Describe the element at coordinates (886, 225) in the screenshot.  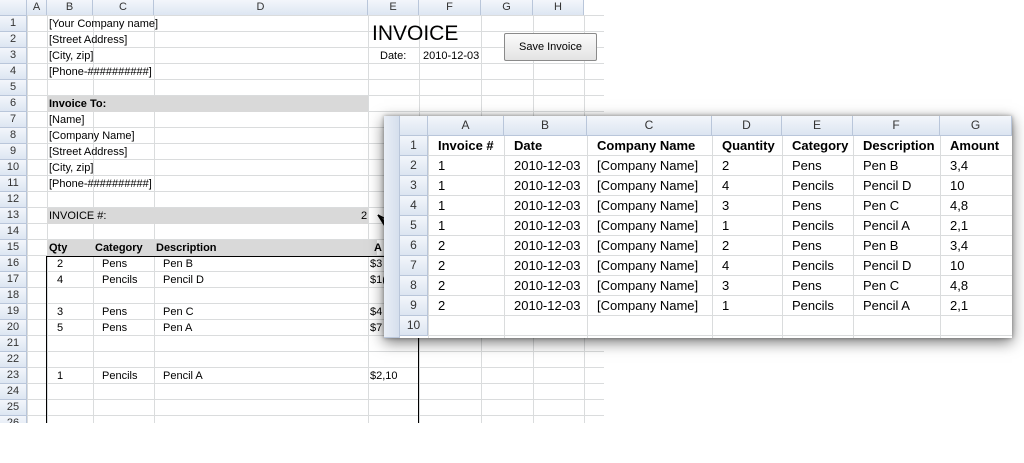
I see `log-cell: Pencil A` at that location.